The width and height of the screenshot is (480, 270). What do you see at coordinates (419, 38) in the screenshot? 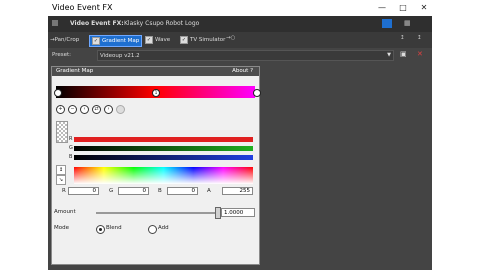
I see `remove-plugin-icon: ↥` at bounding box center [419, 38].